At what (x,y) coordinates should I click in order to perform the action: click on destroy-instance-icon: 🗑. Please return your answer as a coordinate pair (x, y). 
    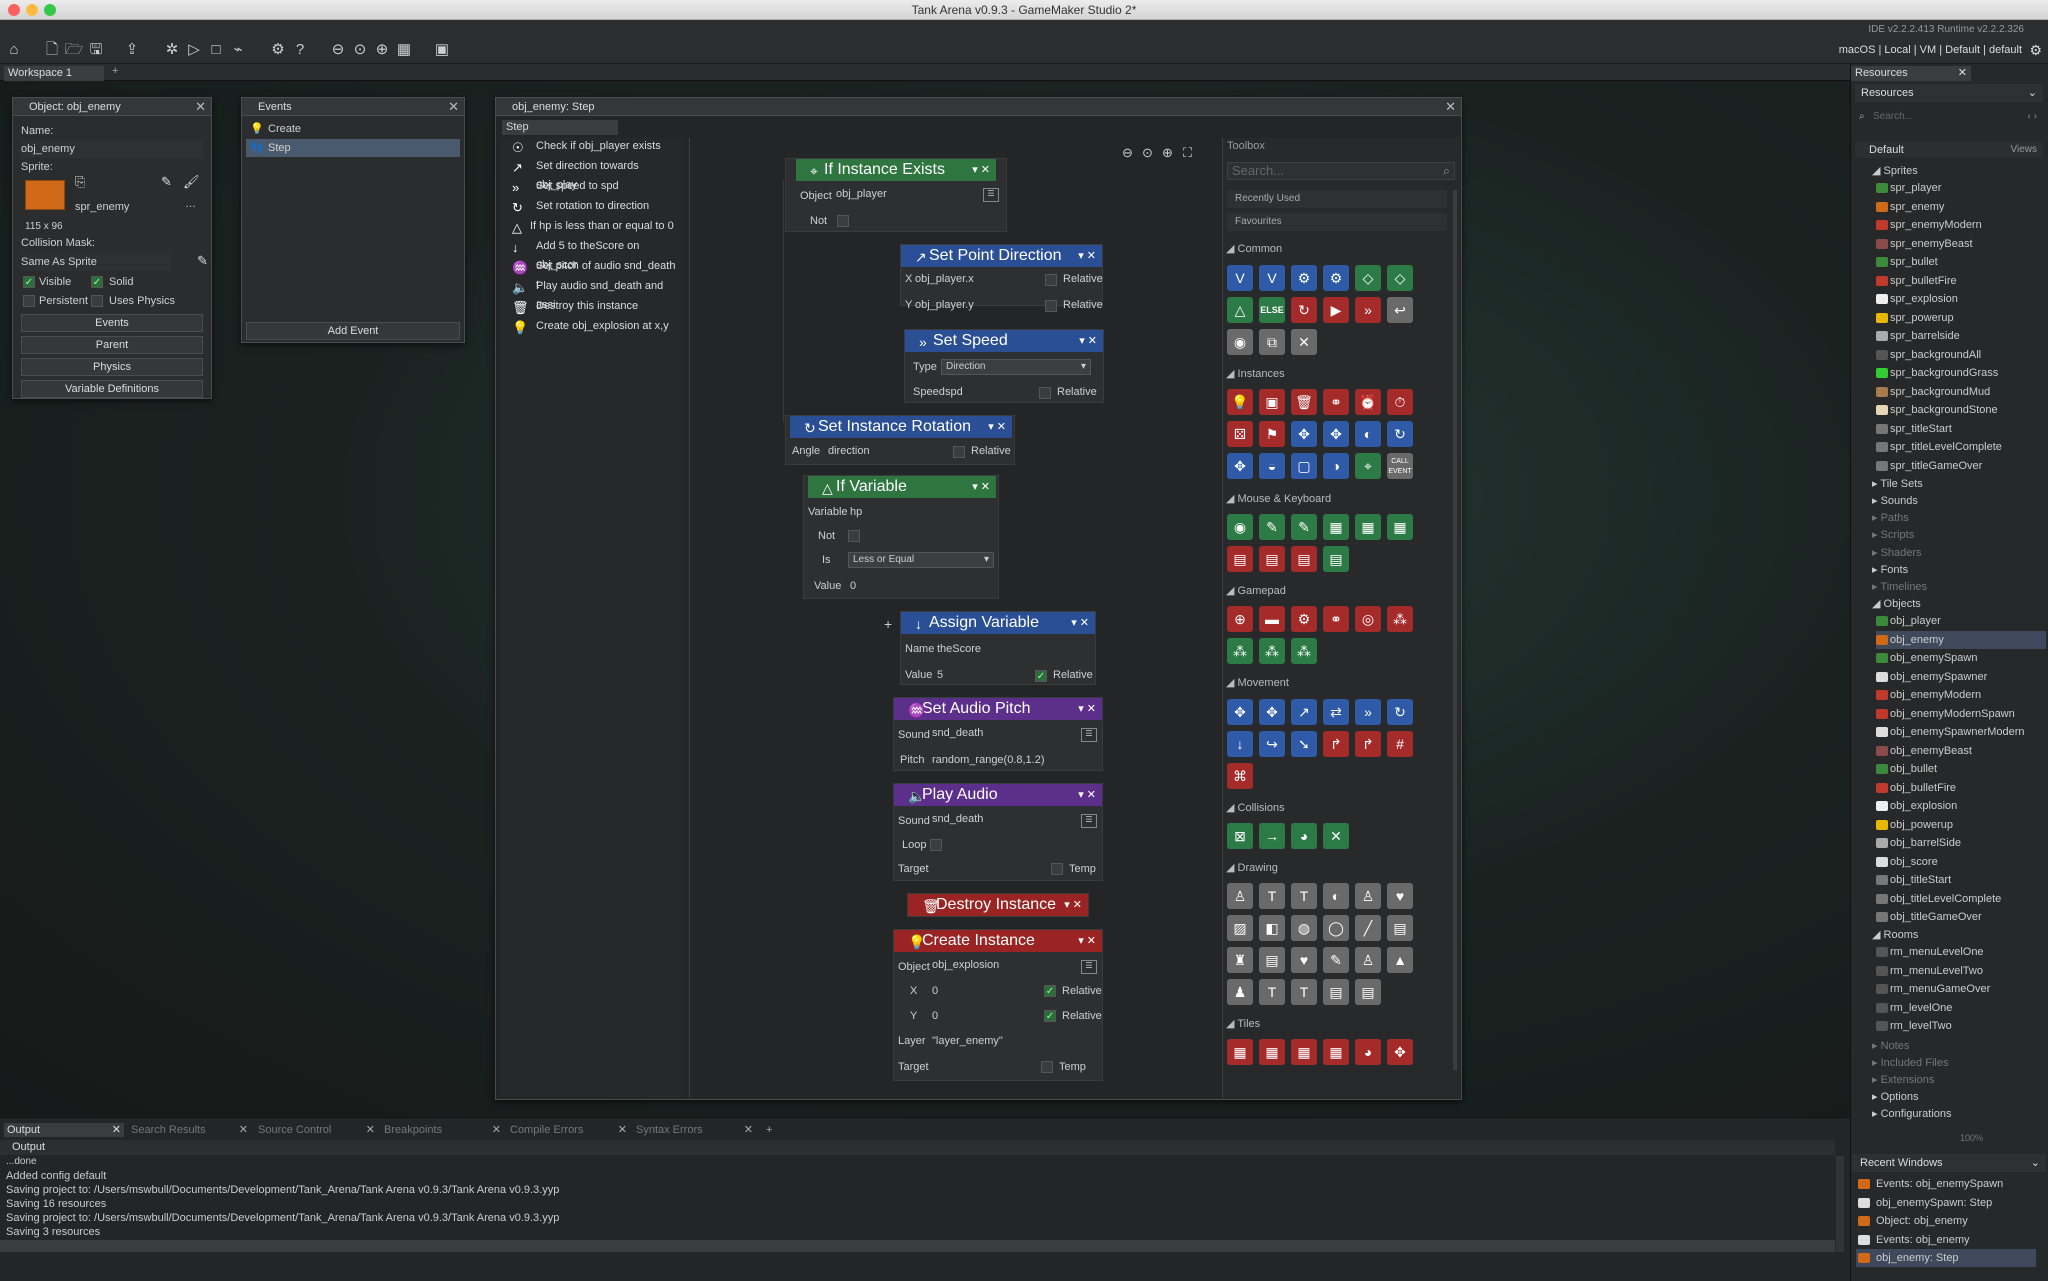
    Looking at the image, I should click on (1304, 402).